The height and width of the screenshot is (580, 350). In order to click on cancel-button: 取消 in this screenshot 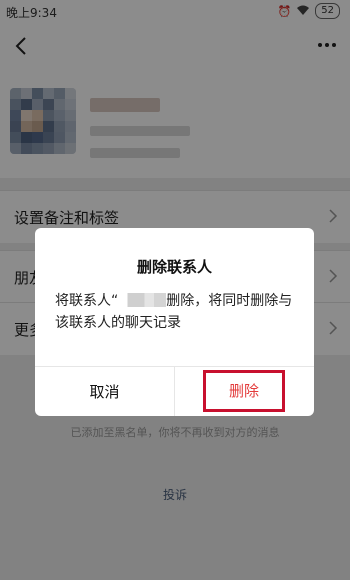, I will do `click(105, 391)`.